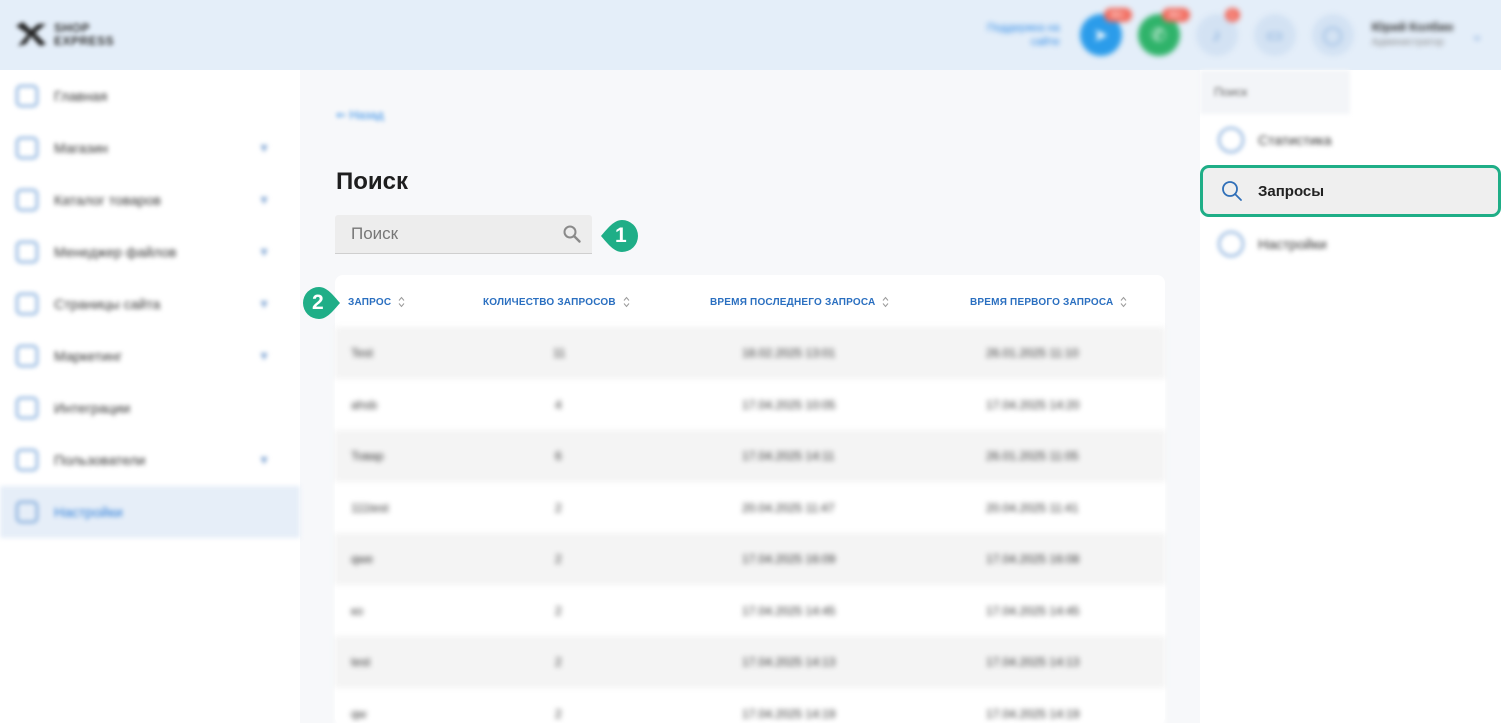 This screenshot has width=1501, height=723. Describe the element at coordinates (1118, 15) in the screenshot. I see `telegram-badge: 99+` at that location.